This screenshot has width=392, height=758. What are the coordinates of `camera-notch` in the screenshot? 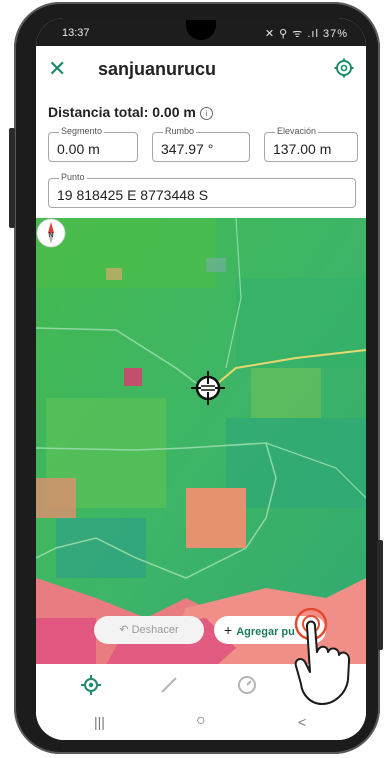 It's located at (201, 30).